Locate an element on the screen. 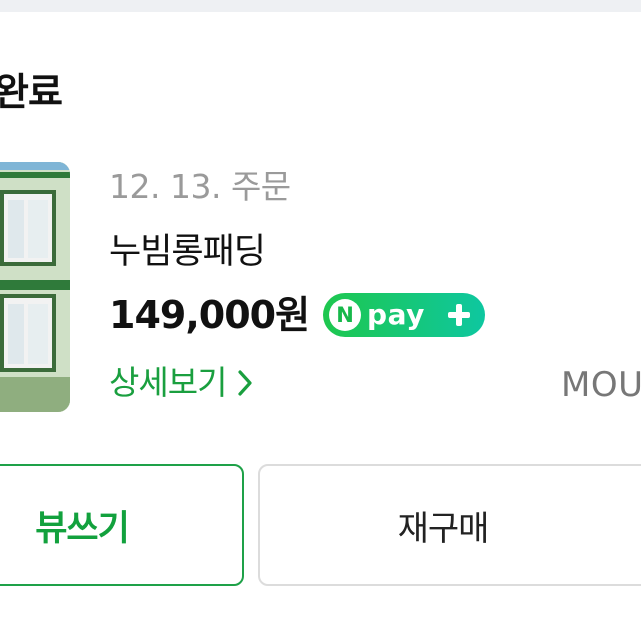 This screenshot has width=641, height=641. product-name: 누빔롱패딩 is located at coordinates (187, 252).